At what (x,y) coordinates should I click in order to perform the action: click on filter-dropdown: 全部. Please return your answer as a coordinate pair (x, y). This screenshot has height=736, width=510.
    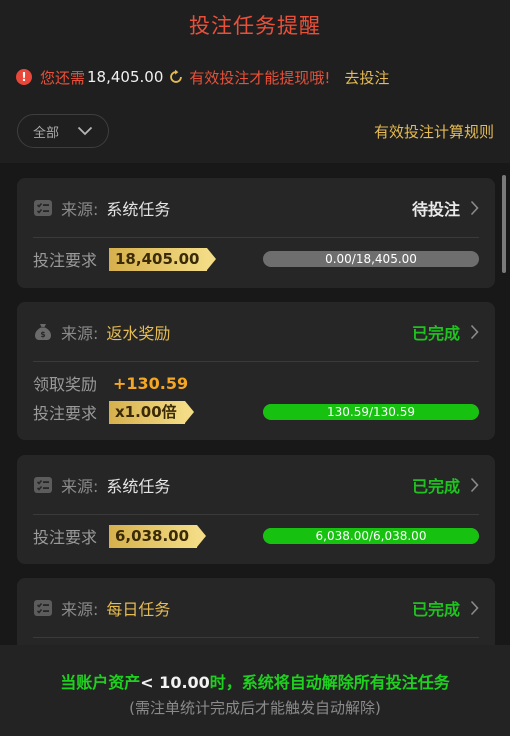
    Looking at the image, I should click on (63, 131).